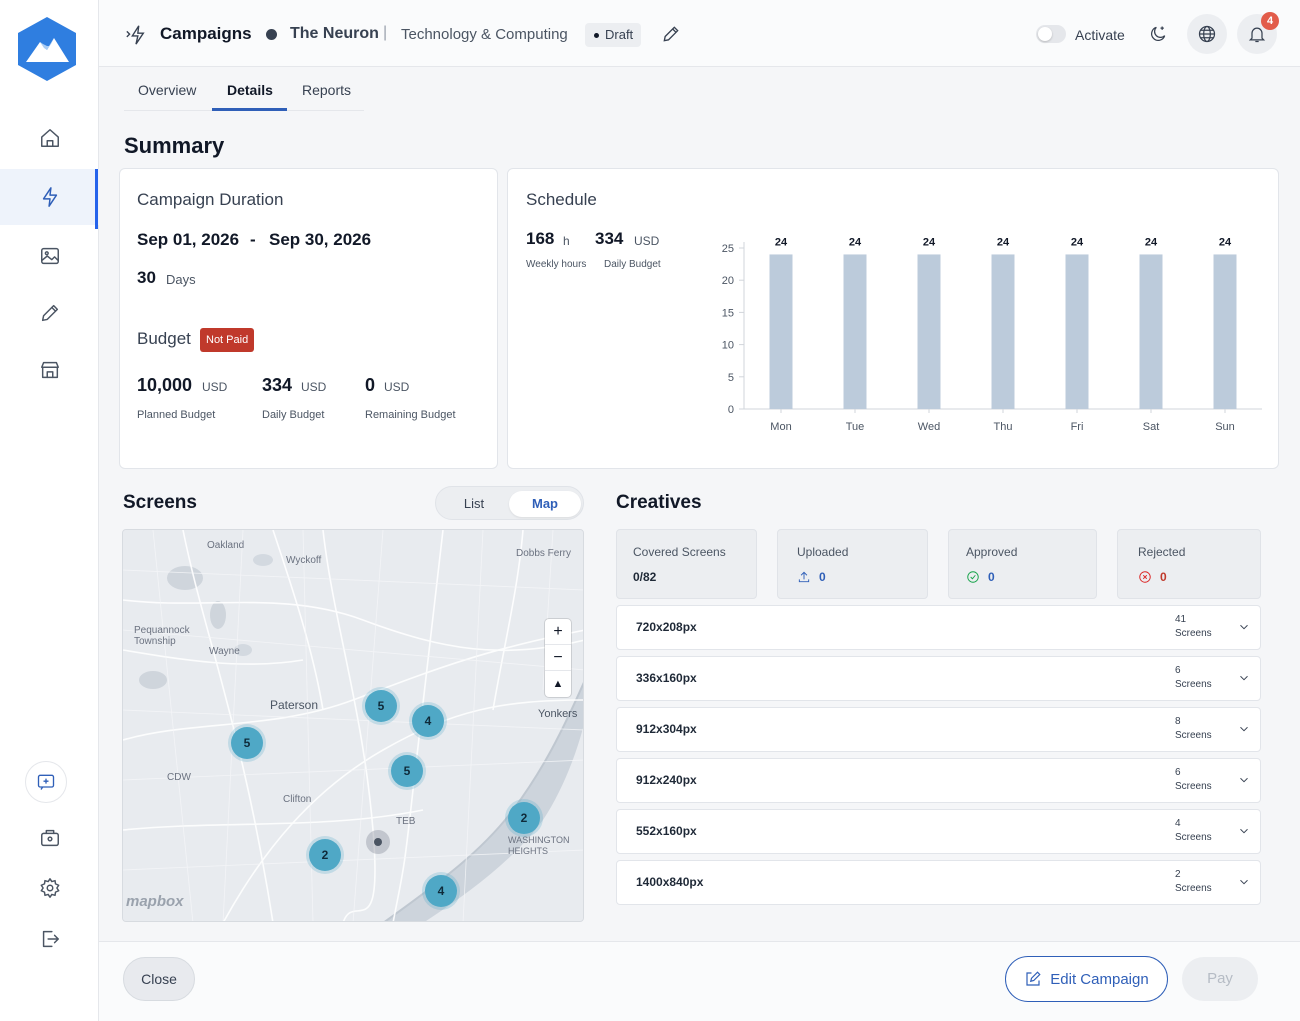 The width and height of the screenshot is (1300, 1021). Describe the element at coordinates (1193, 882) in the screenshot. I see `creative-size-count: 2 Screens` at that location.